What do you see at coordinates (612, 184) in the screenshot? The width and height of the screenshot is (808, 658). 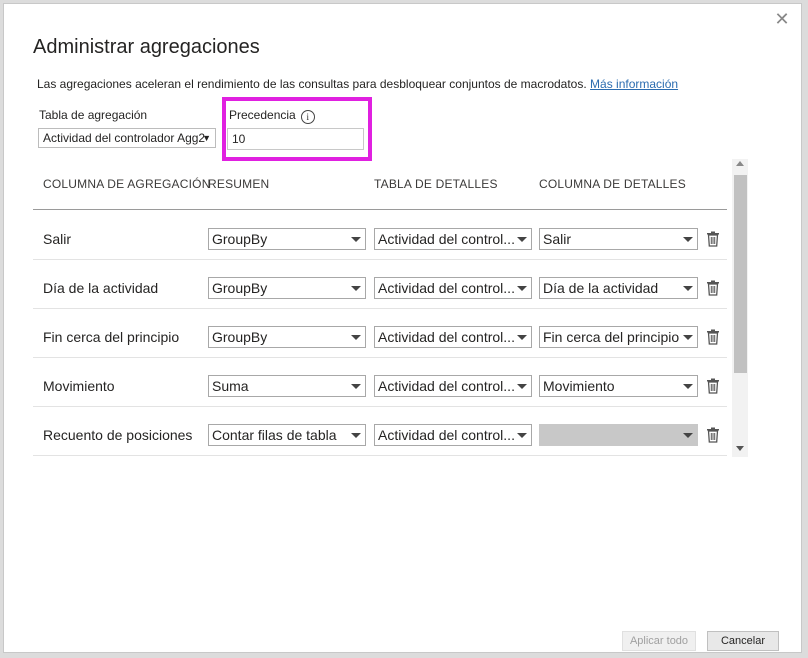 I see `header-detail-column: COLUMNA DE DETALLES` at bounding box center [612, 184].